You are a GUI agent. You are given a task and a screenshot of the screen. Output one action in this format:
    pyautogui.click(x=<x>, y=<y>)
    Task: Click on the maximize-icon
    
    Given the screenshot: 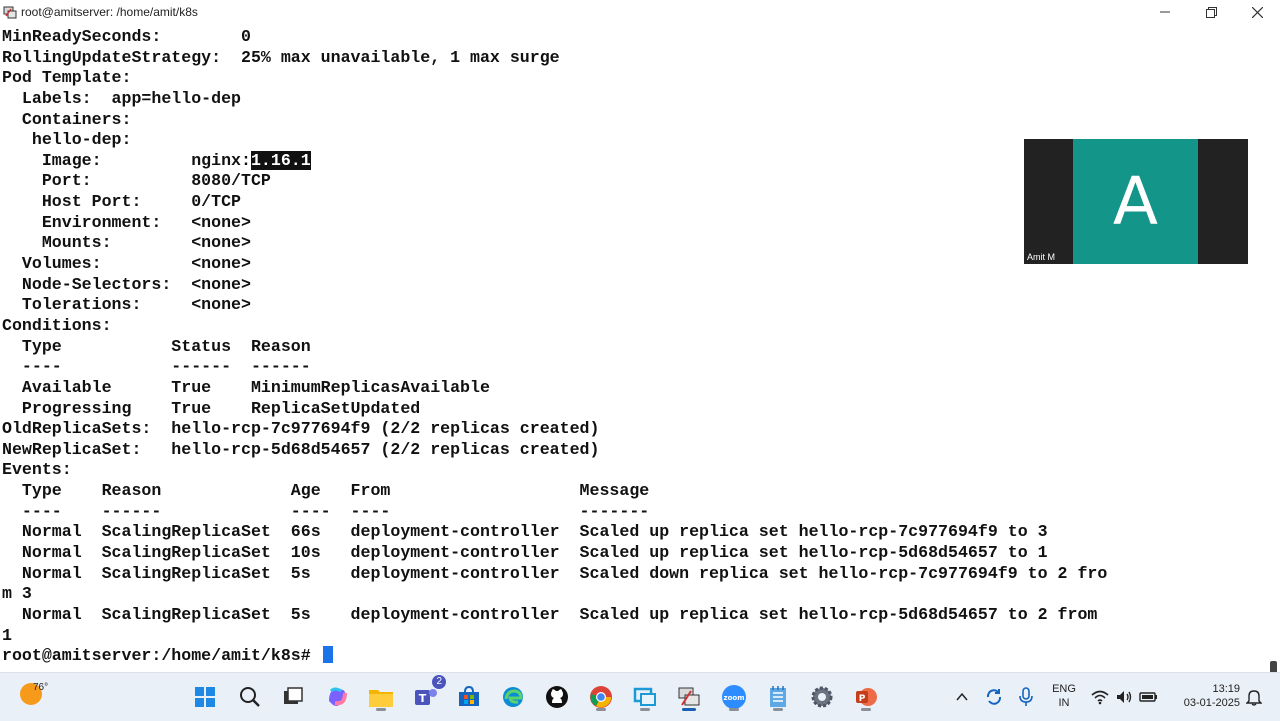 What is the action you would take?
    pyautogui.click(x=1211, y=12)
    